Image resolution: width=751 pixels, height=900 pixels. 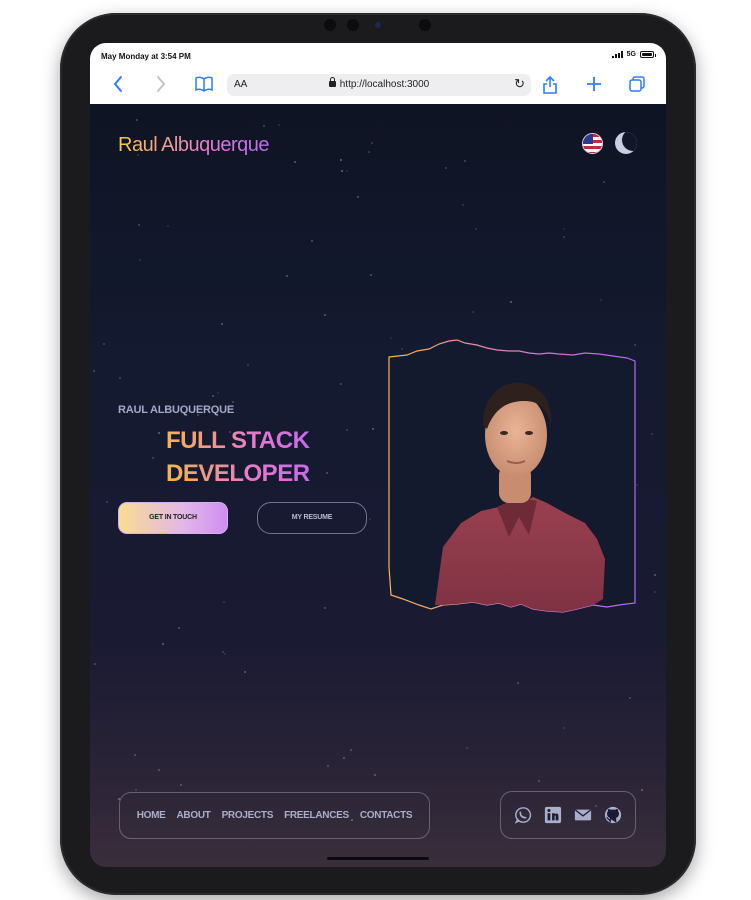 What do you see at coordinates (248, 815) in the screenshot?
I see `nav-item-projects: PROJECTS` at bounding box center [248, 815].